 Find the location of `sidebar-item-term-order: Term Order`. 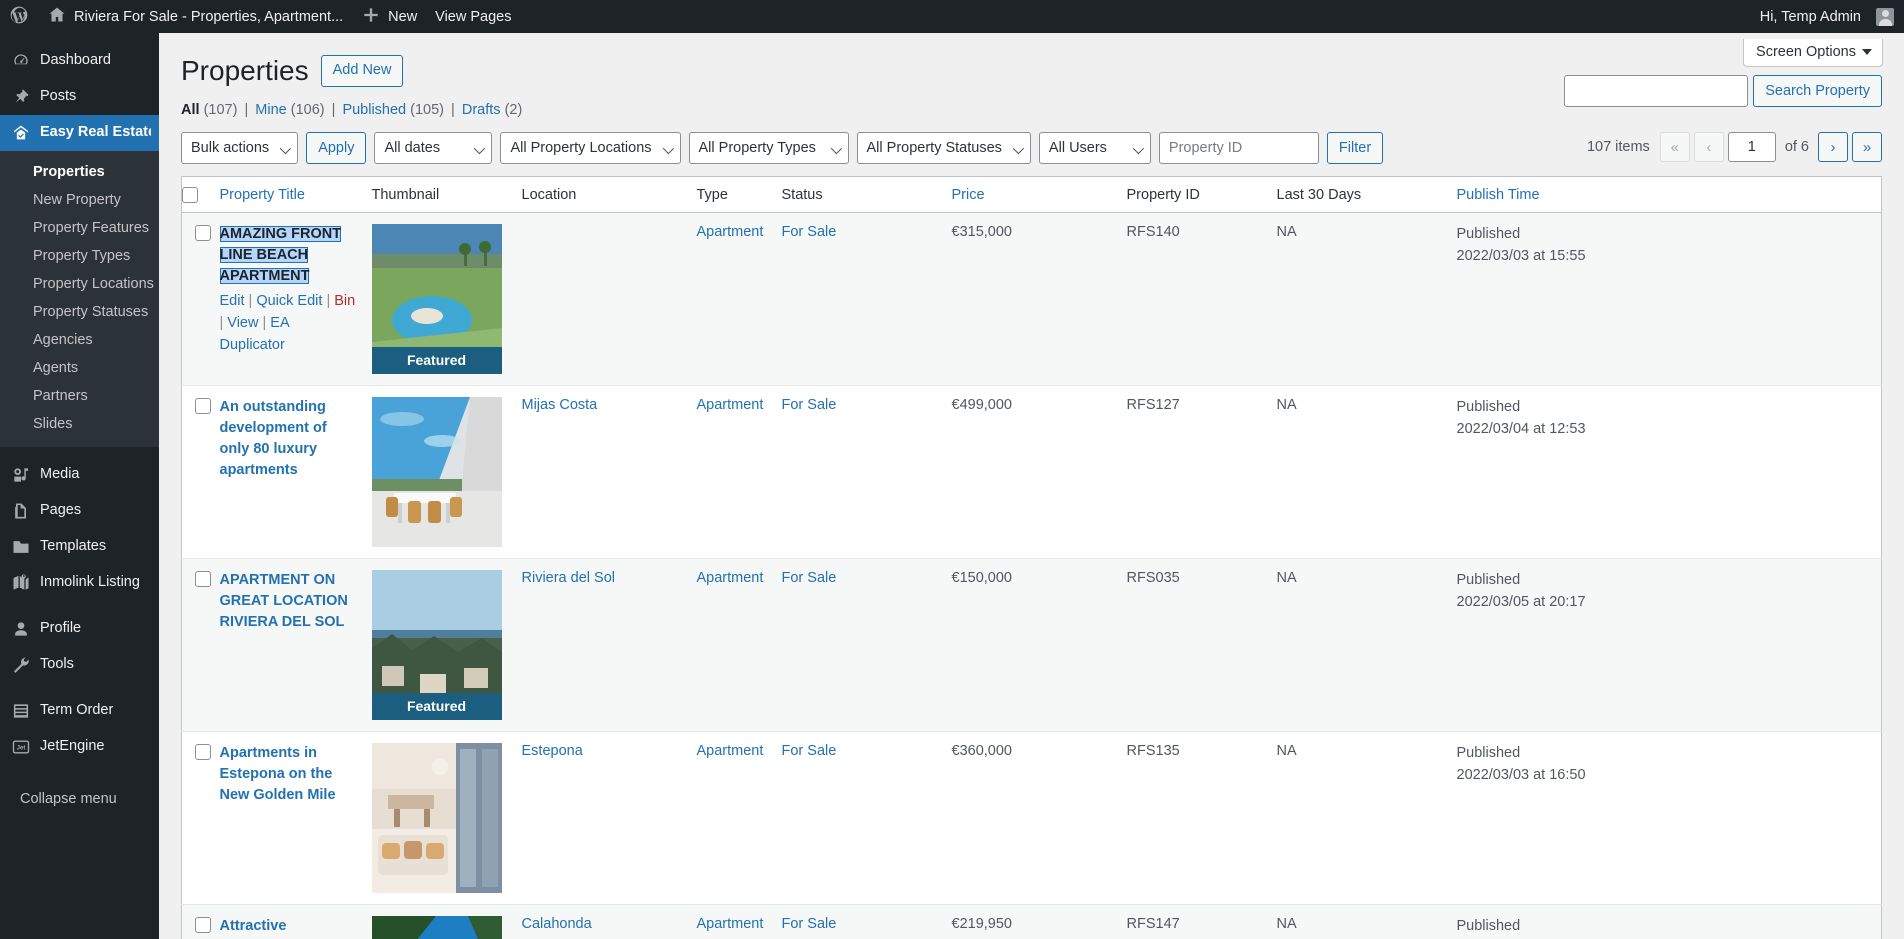

sidebar-item-term-order: Term Order is located at coordinates (79, 711).